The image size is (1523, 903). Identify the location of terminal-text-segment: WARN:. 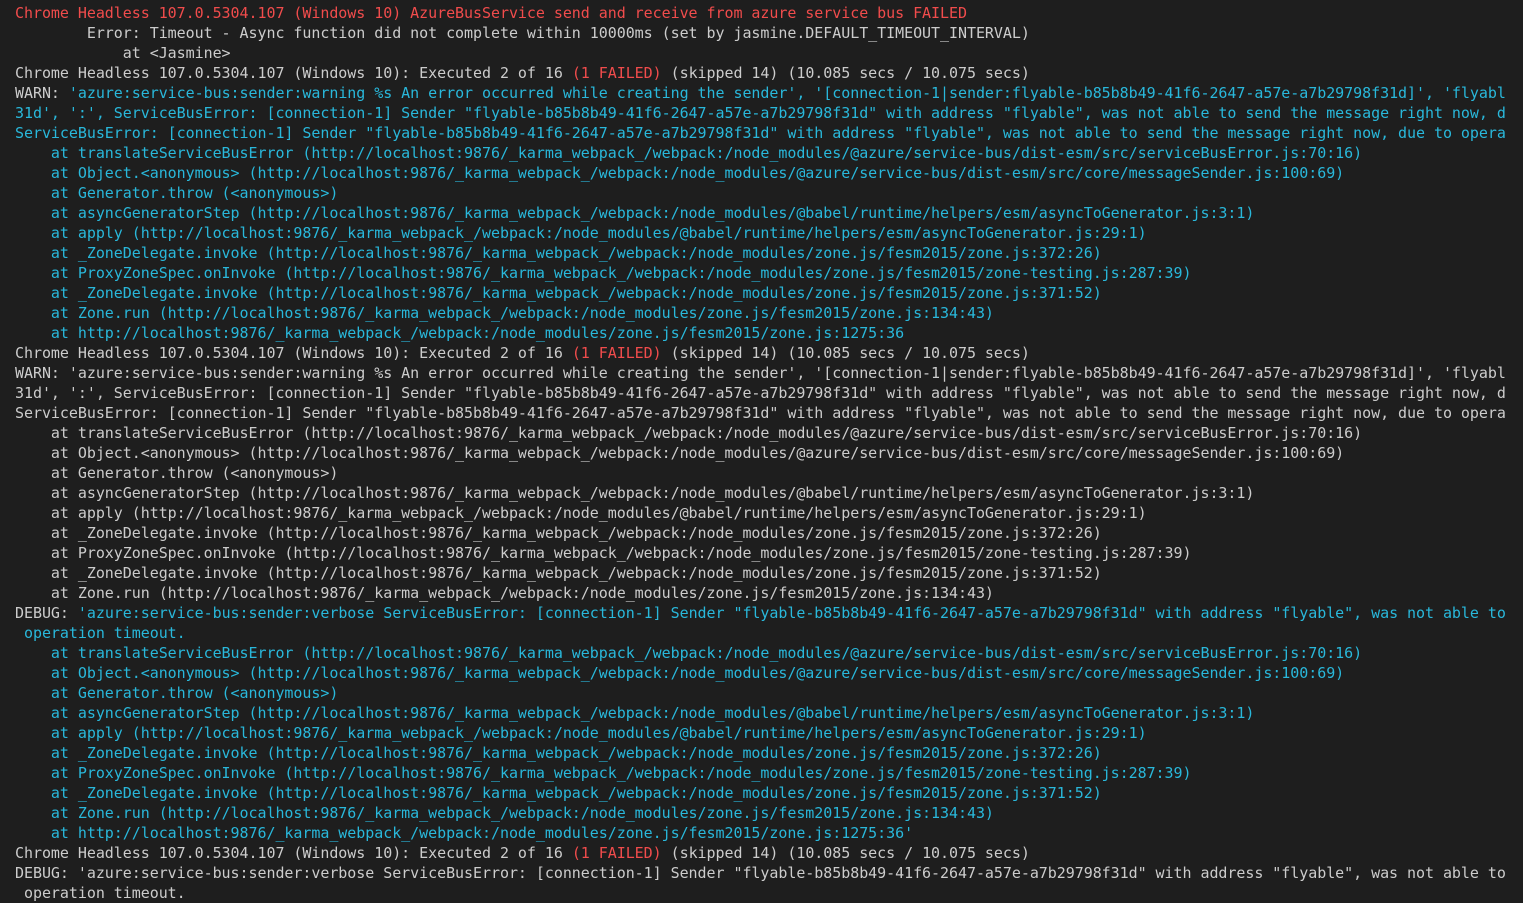
(42, 93).